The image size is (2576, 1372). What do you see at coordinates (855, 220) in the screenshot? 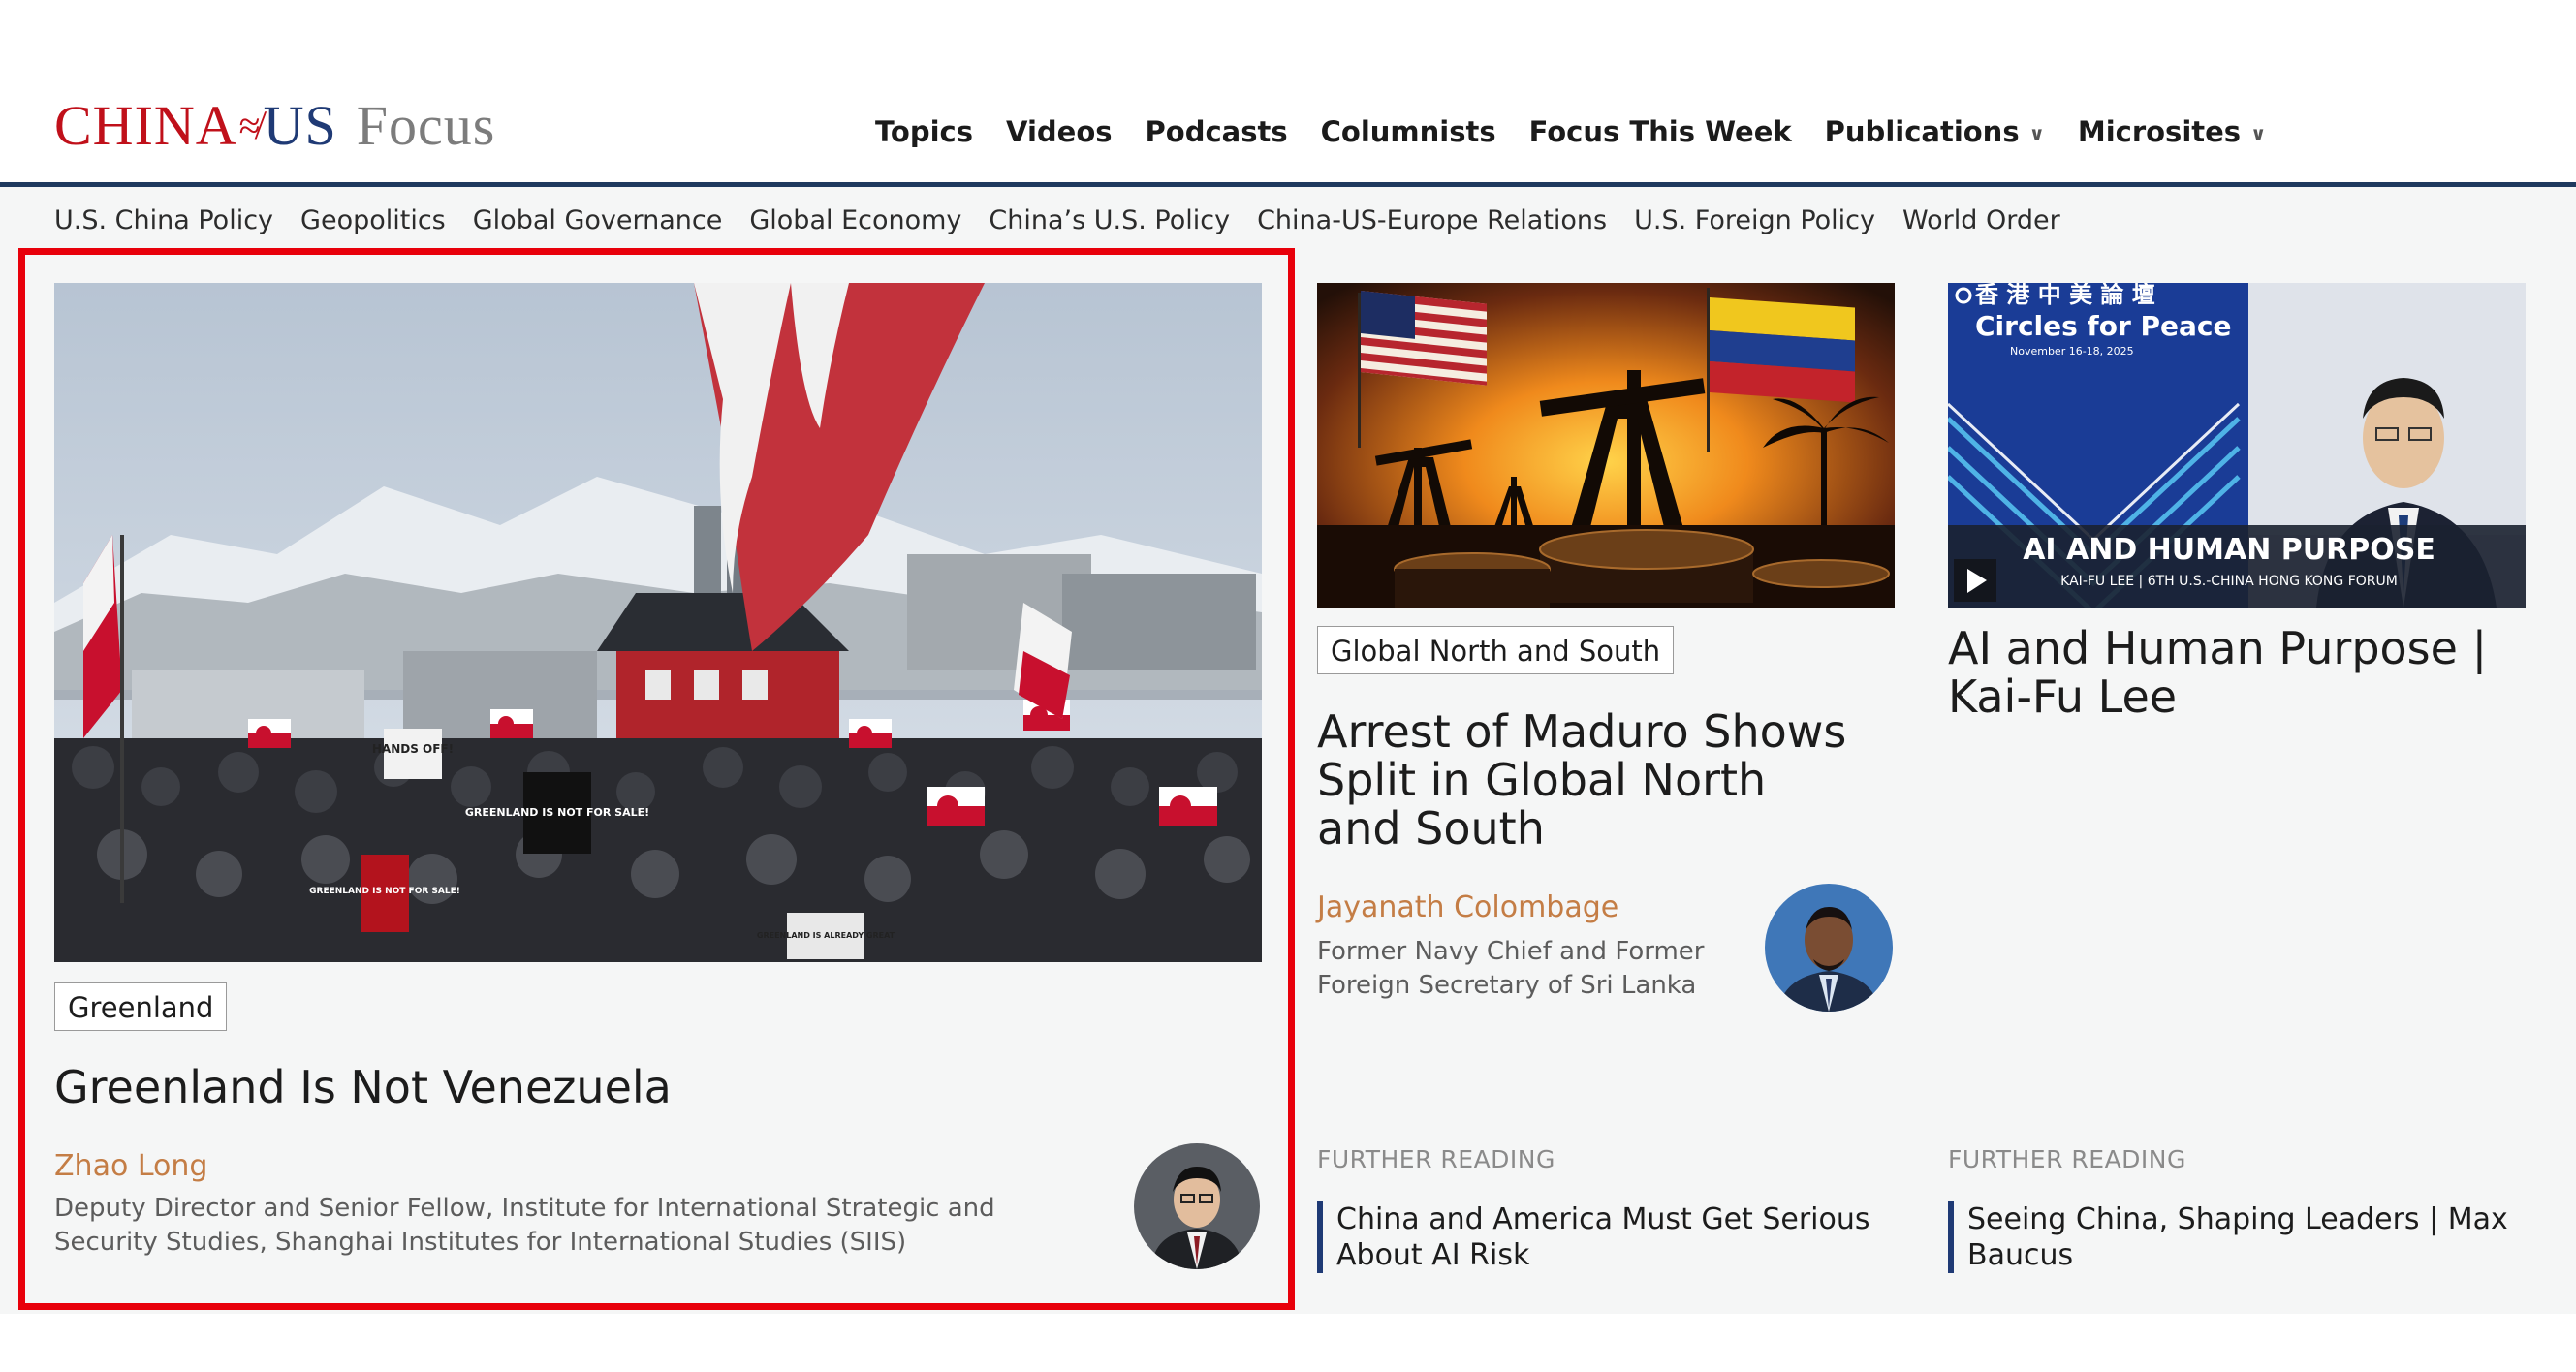
I see `topic-link: Global Economy` at bounding box center [855, 220].